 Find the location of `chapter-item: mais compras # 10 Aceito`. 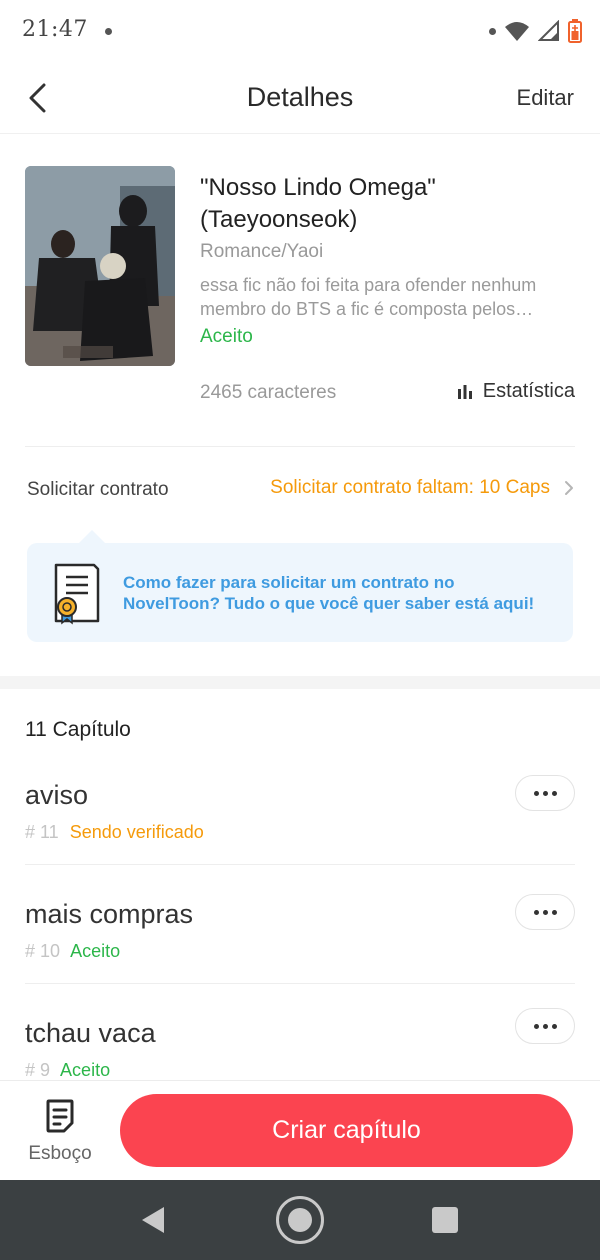

chapter-item: mais compras # 10 Aceito is located at coordinates (300, 956).